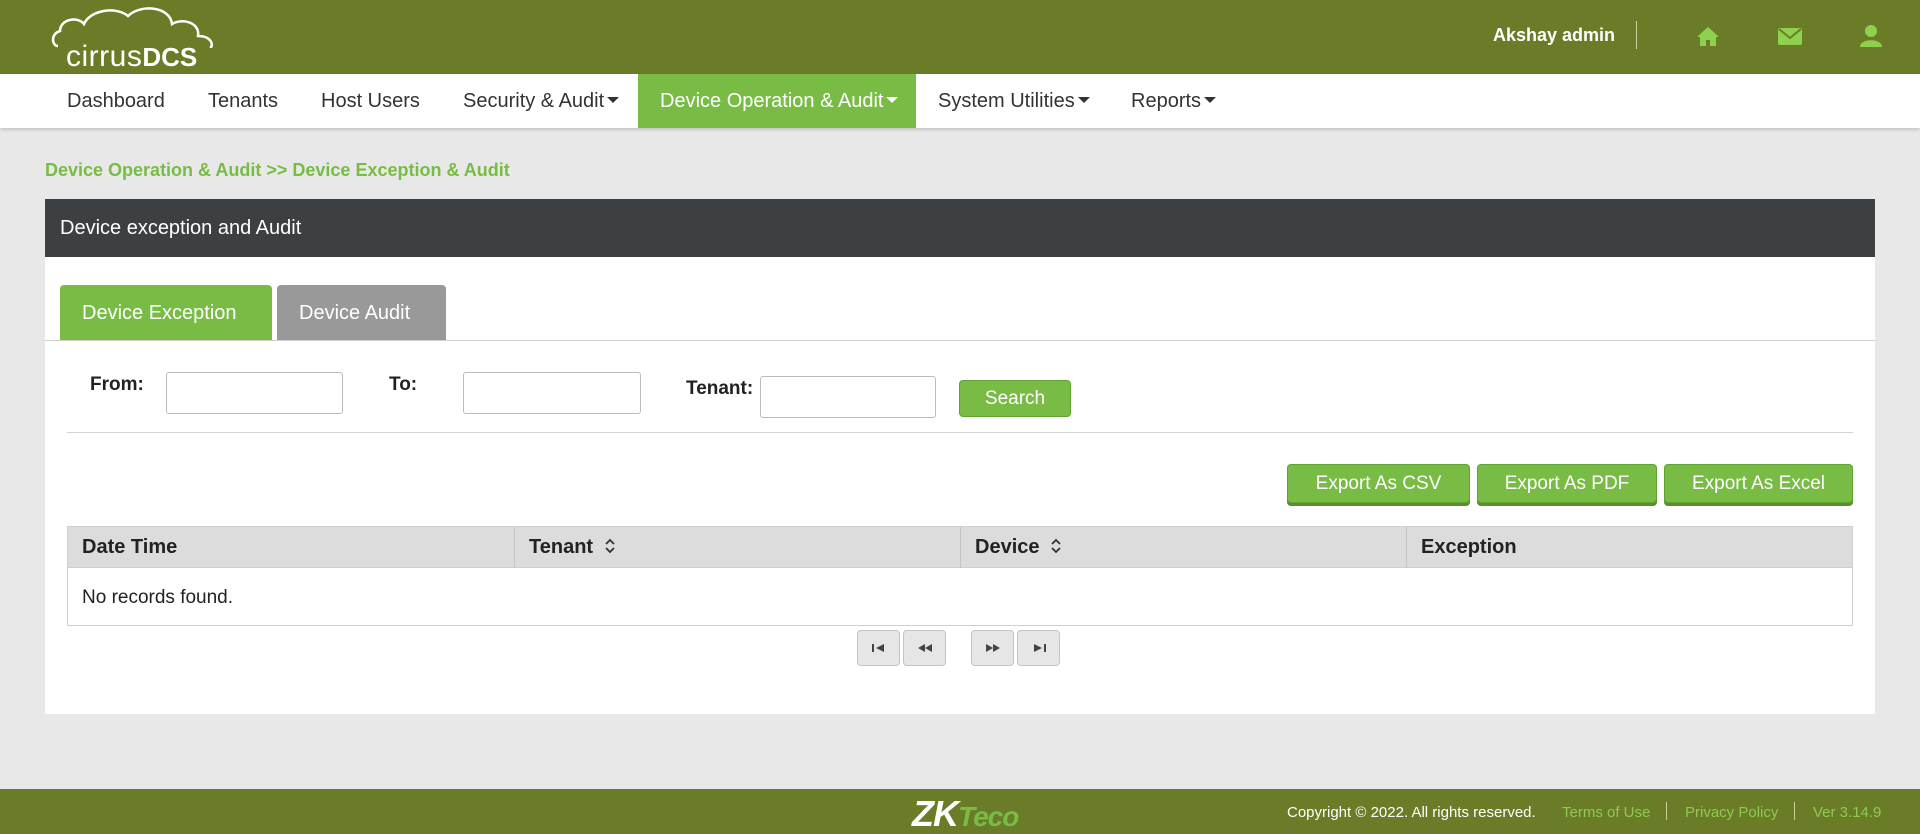 The height and width of the screenshot is (834, 1920). What do you see at coordinates (1184, 547) in the screenshot?
I see `column-device: Device` at bounding box center [1184, 547].